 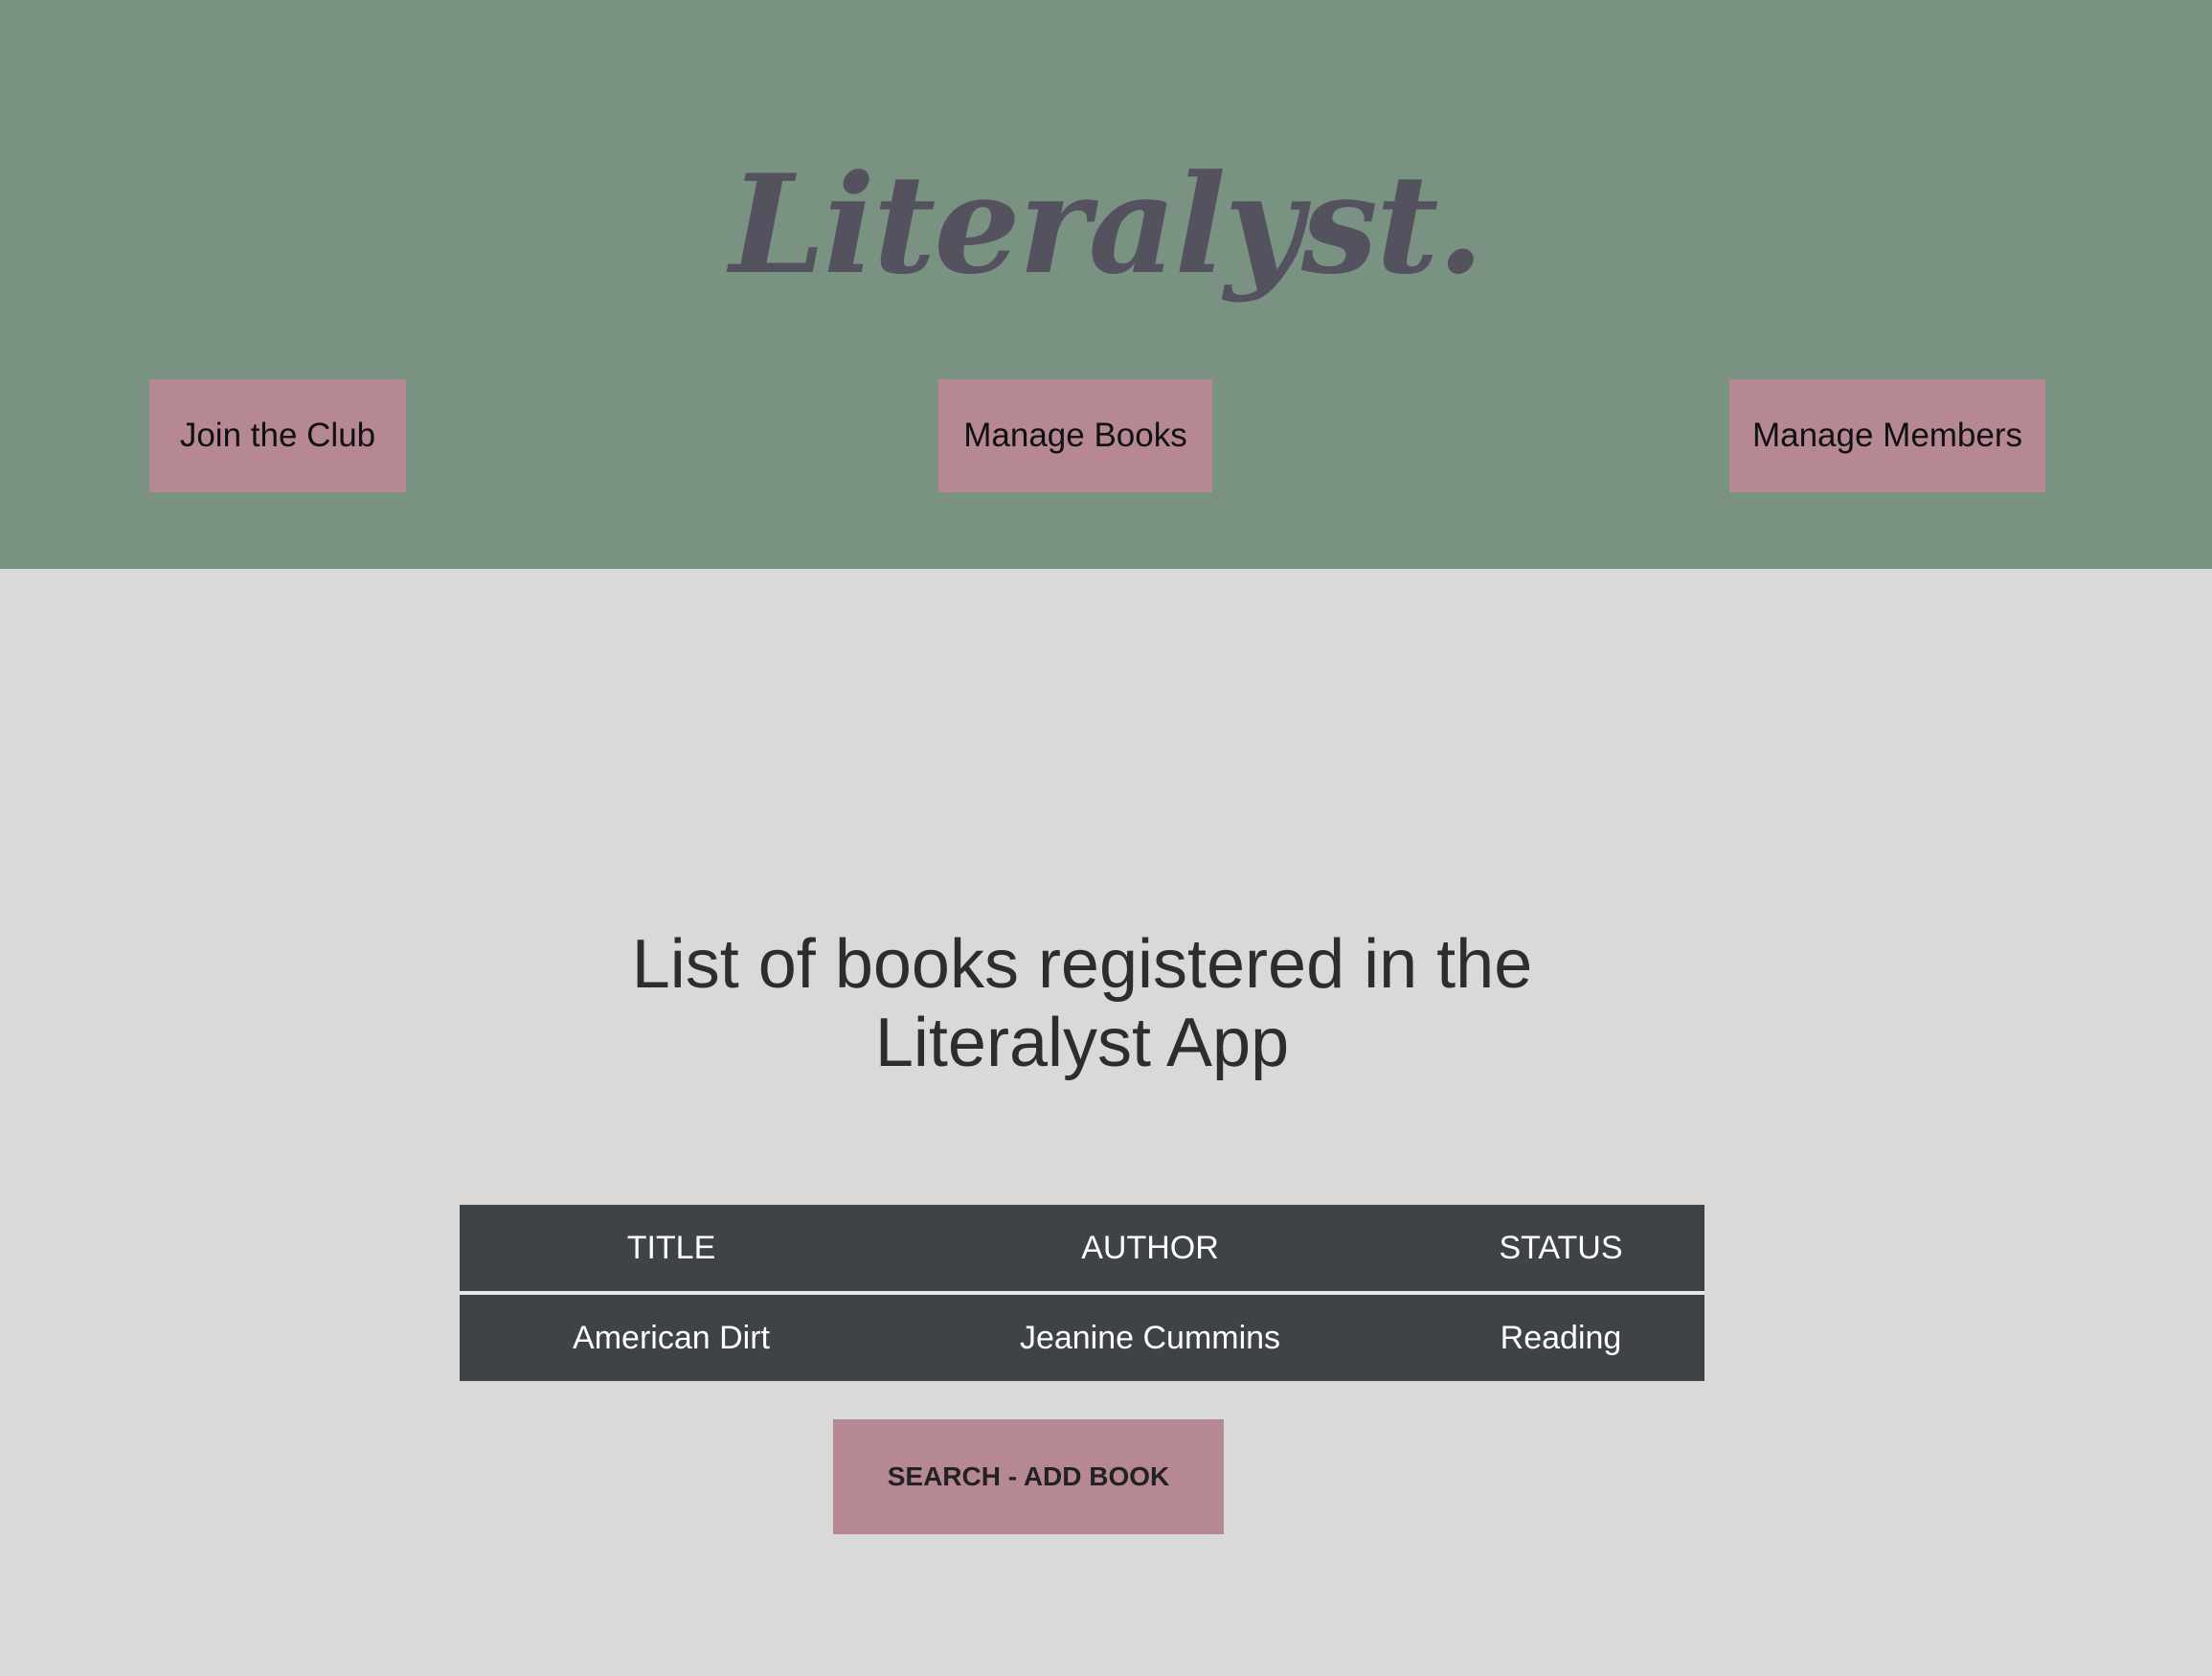 I want to click on page-title-line-1: List of books registered in the, so click(x=1082, y=964).